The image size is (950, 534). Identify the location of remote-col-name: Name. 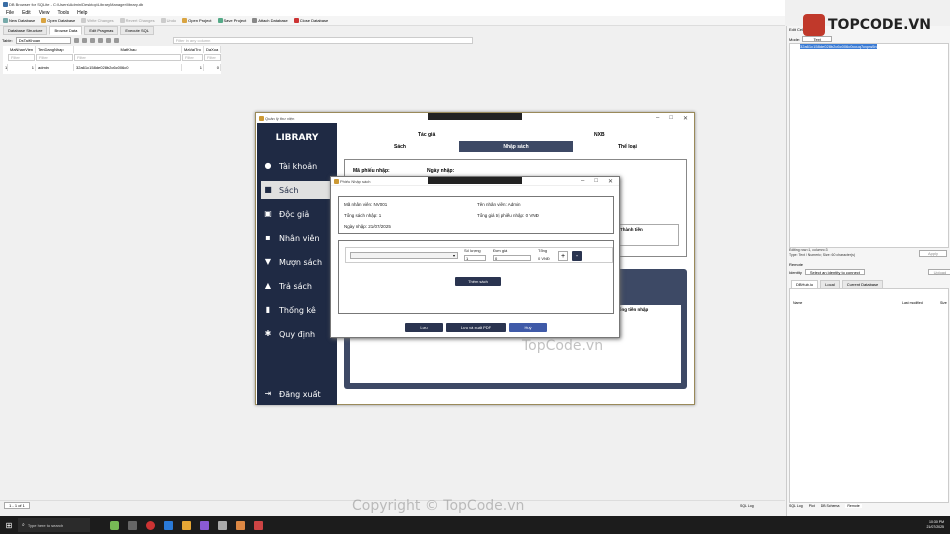
(797, 303).